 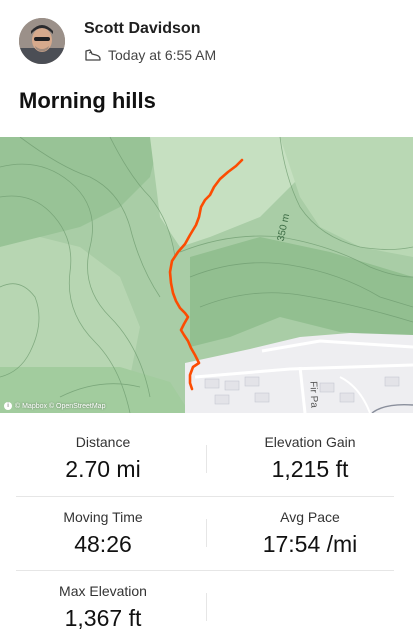 I want to click on stat-moving-time: Moving Time 48:26, so click(x=103, y=533).